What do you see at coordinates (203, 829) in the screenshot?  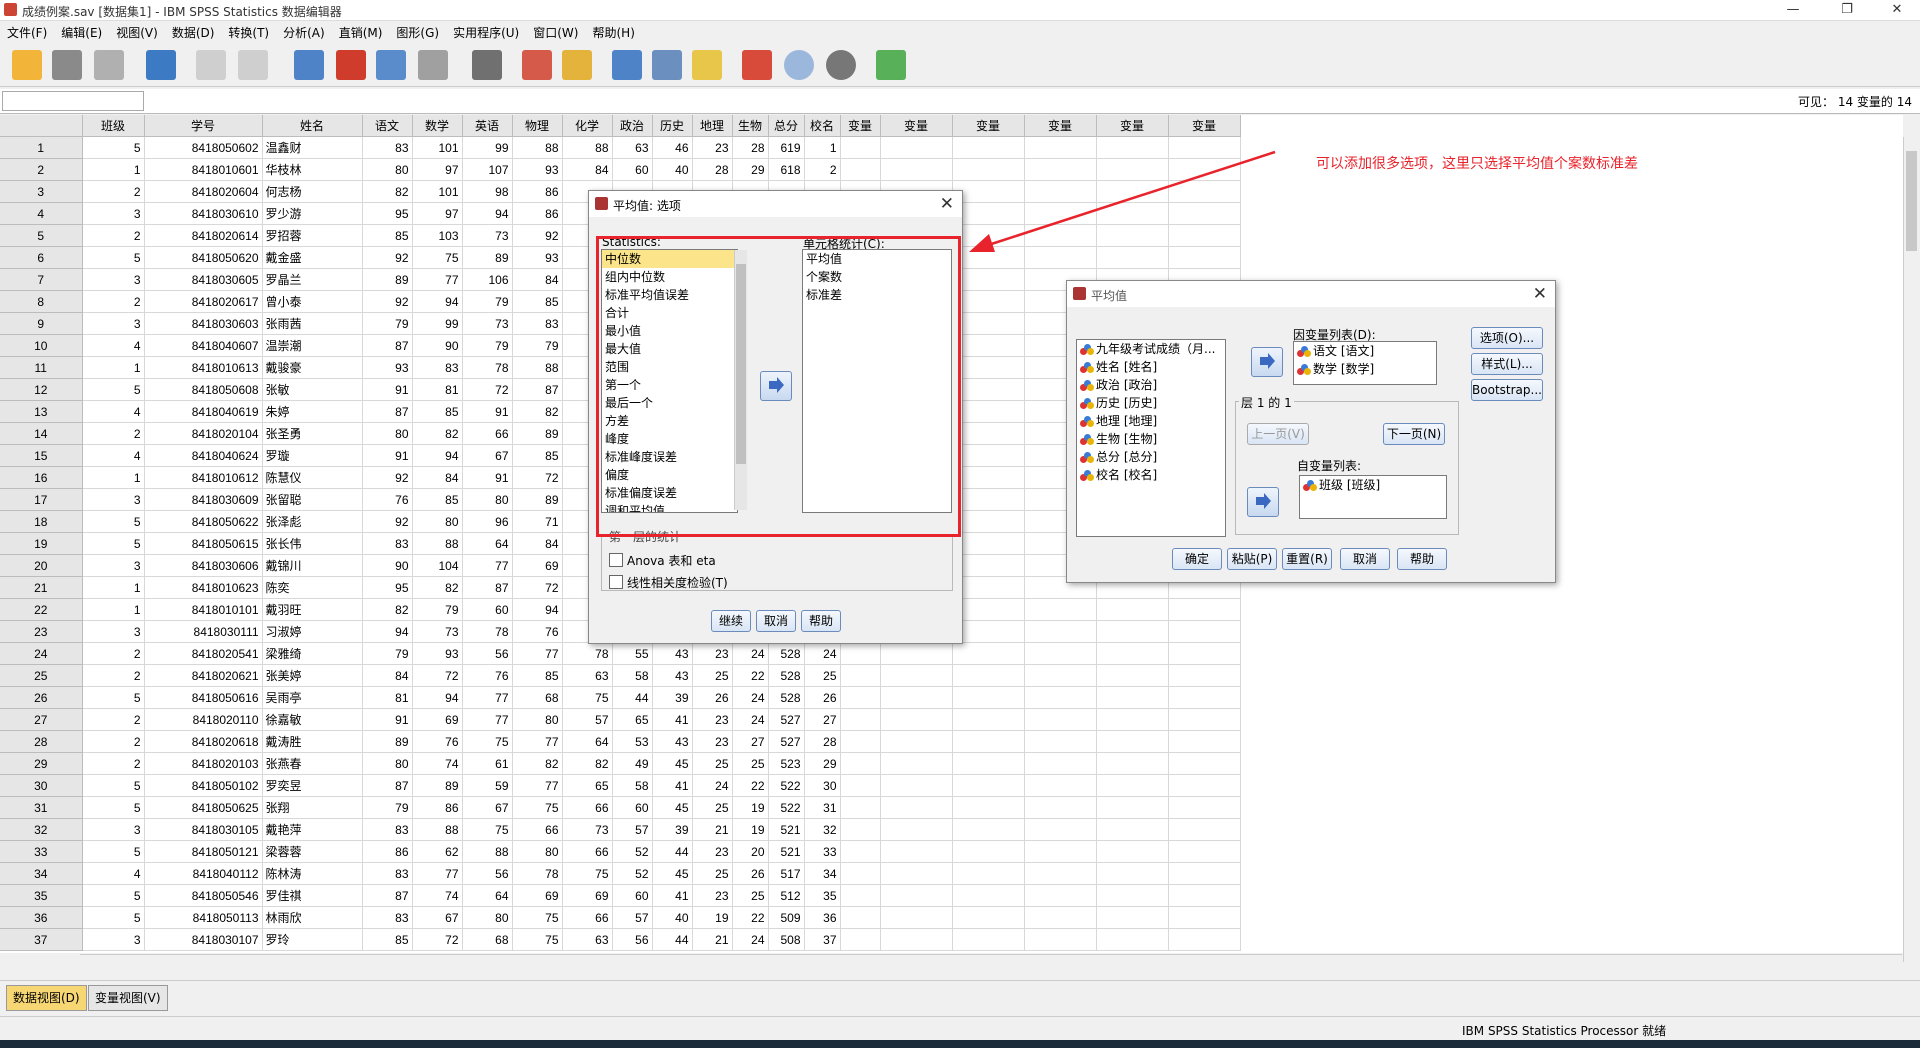 I see `table-cell: 8418030105` at bounding box center [203, 829].